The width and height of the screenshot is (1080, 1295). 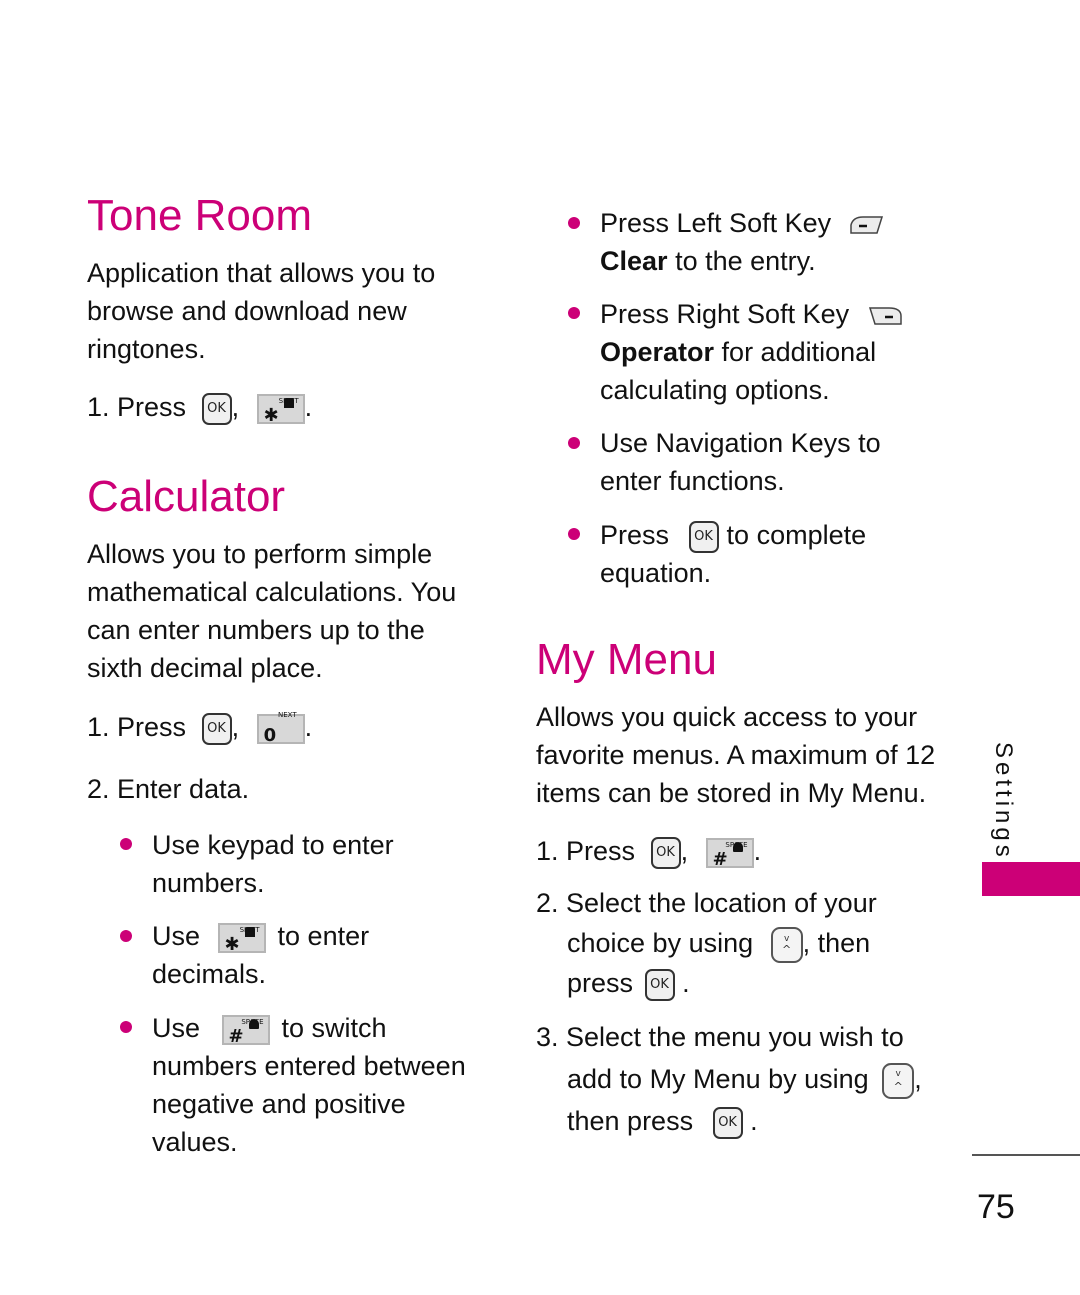 What do you see at coordinates (741, 242) in the screenshot?
I see `calculator-bullet-left-soft-key: Press Left Soft Key Clear to the entry.` at bounding box center [741, 242].